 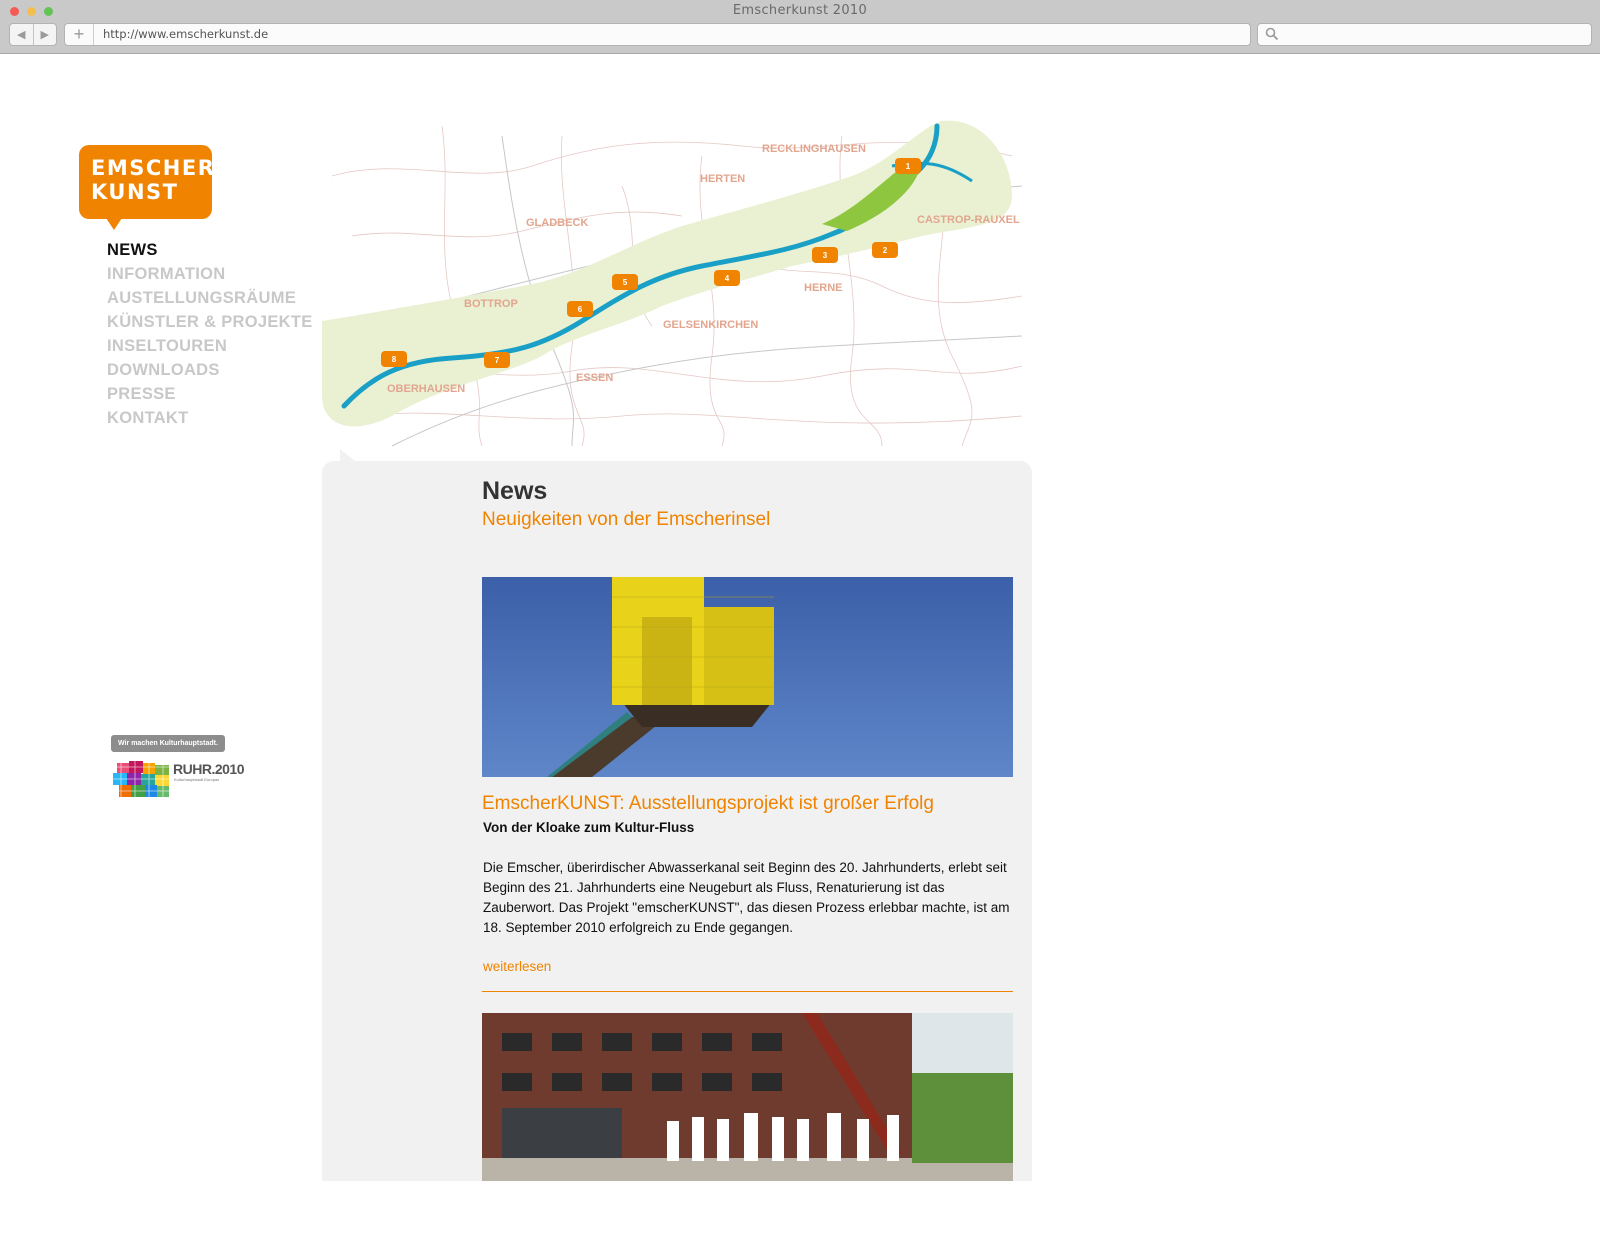 What do you see at coordinates (185, 34) in the screenshot?
I see `address-url: http://www.emscherkunst.de` at bounding box center [185, 34].